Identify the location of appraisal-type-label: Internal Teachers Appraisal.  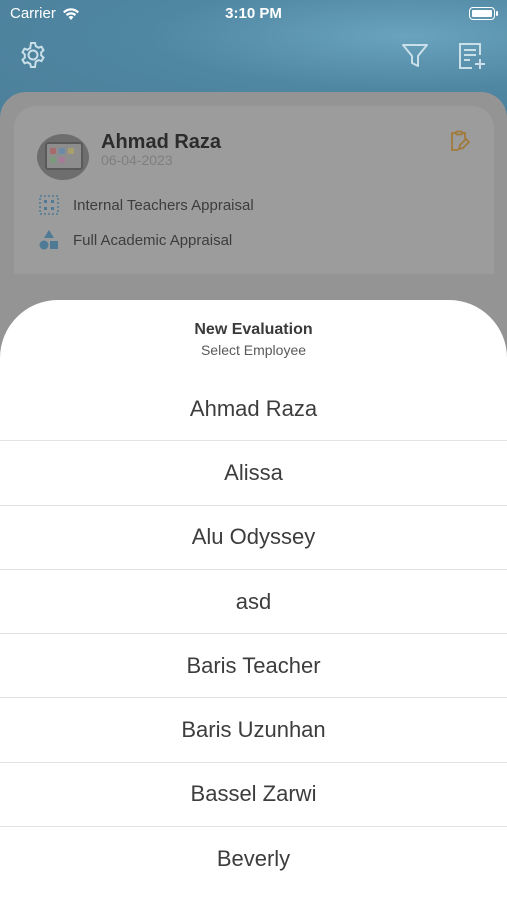
(163, 205).